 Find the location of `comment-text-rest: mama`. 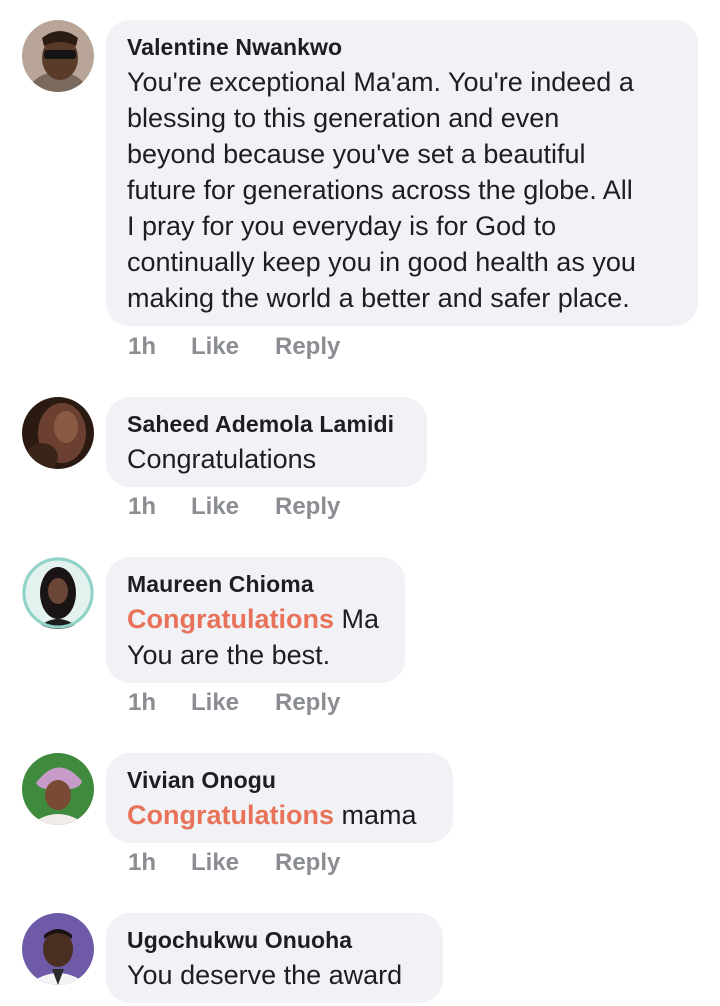

comment-text-rest: mama is located at coordinates (375, 815).